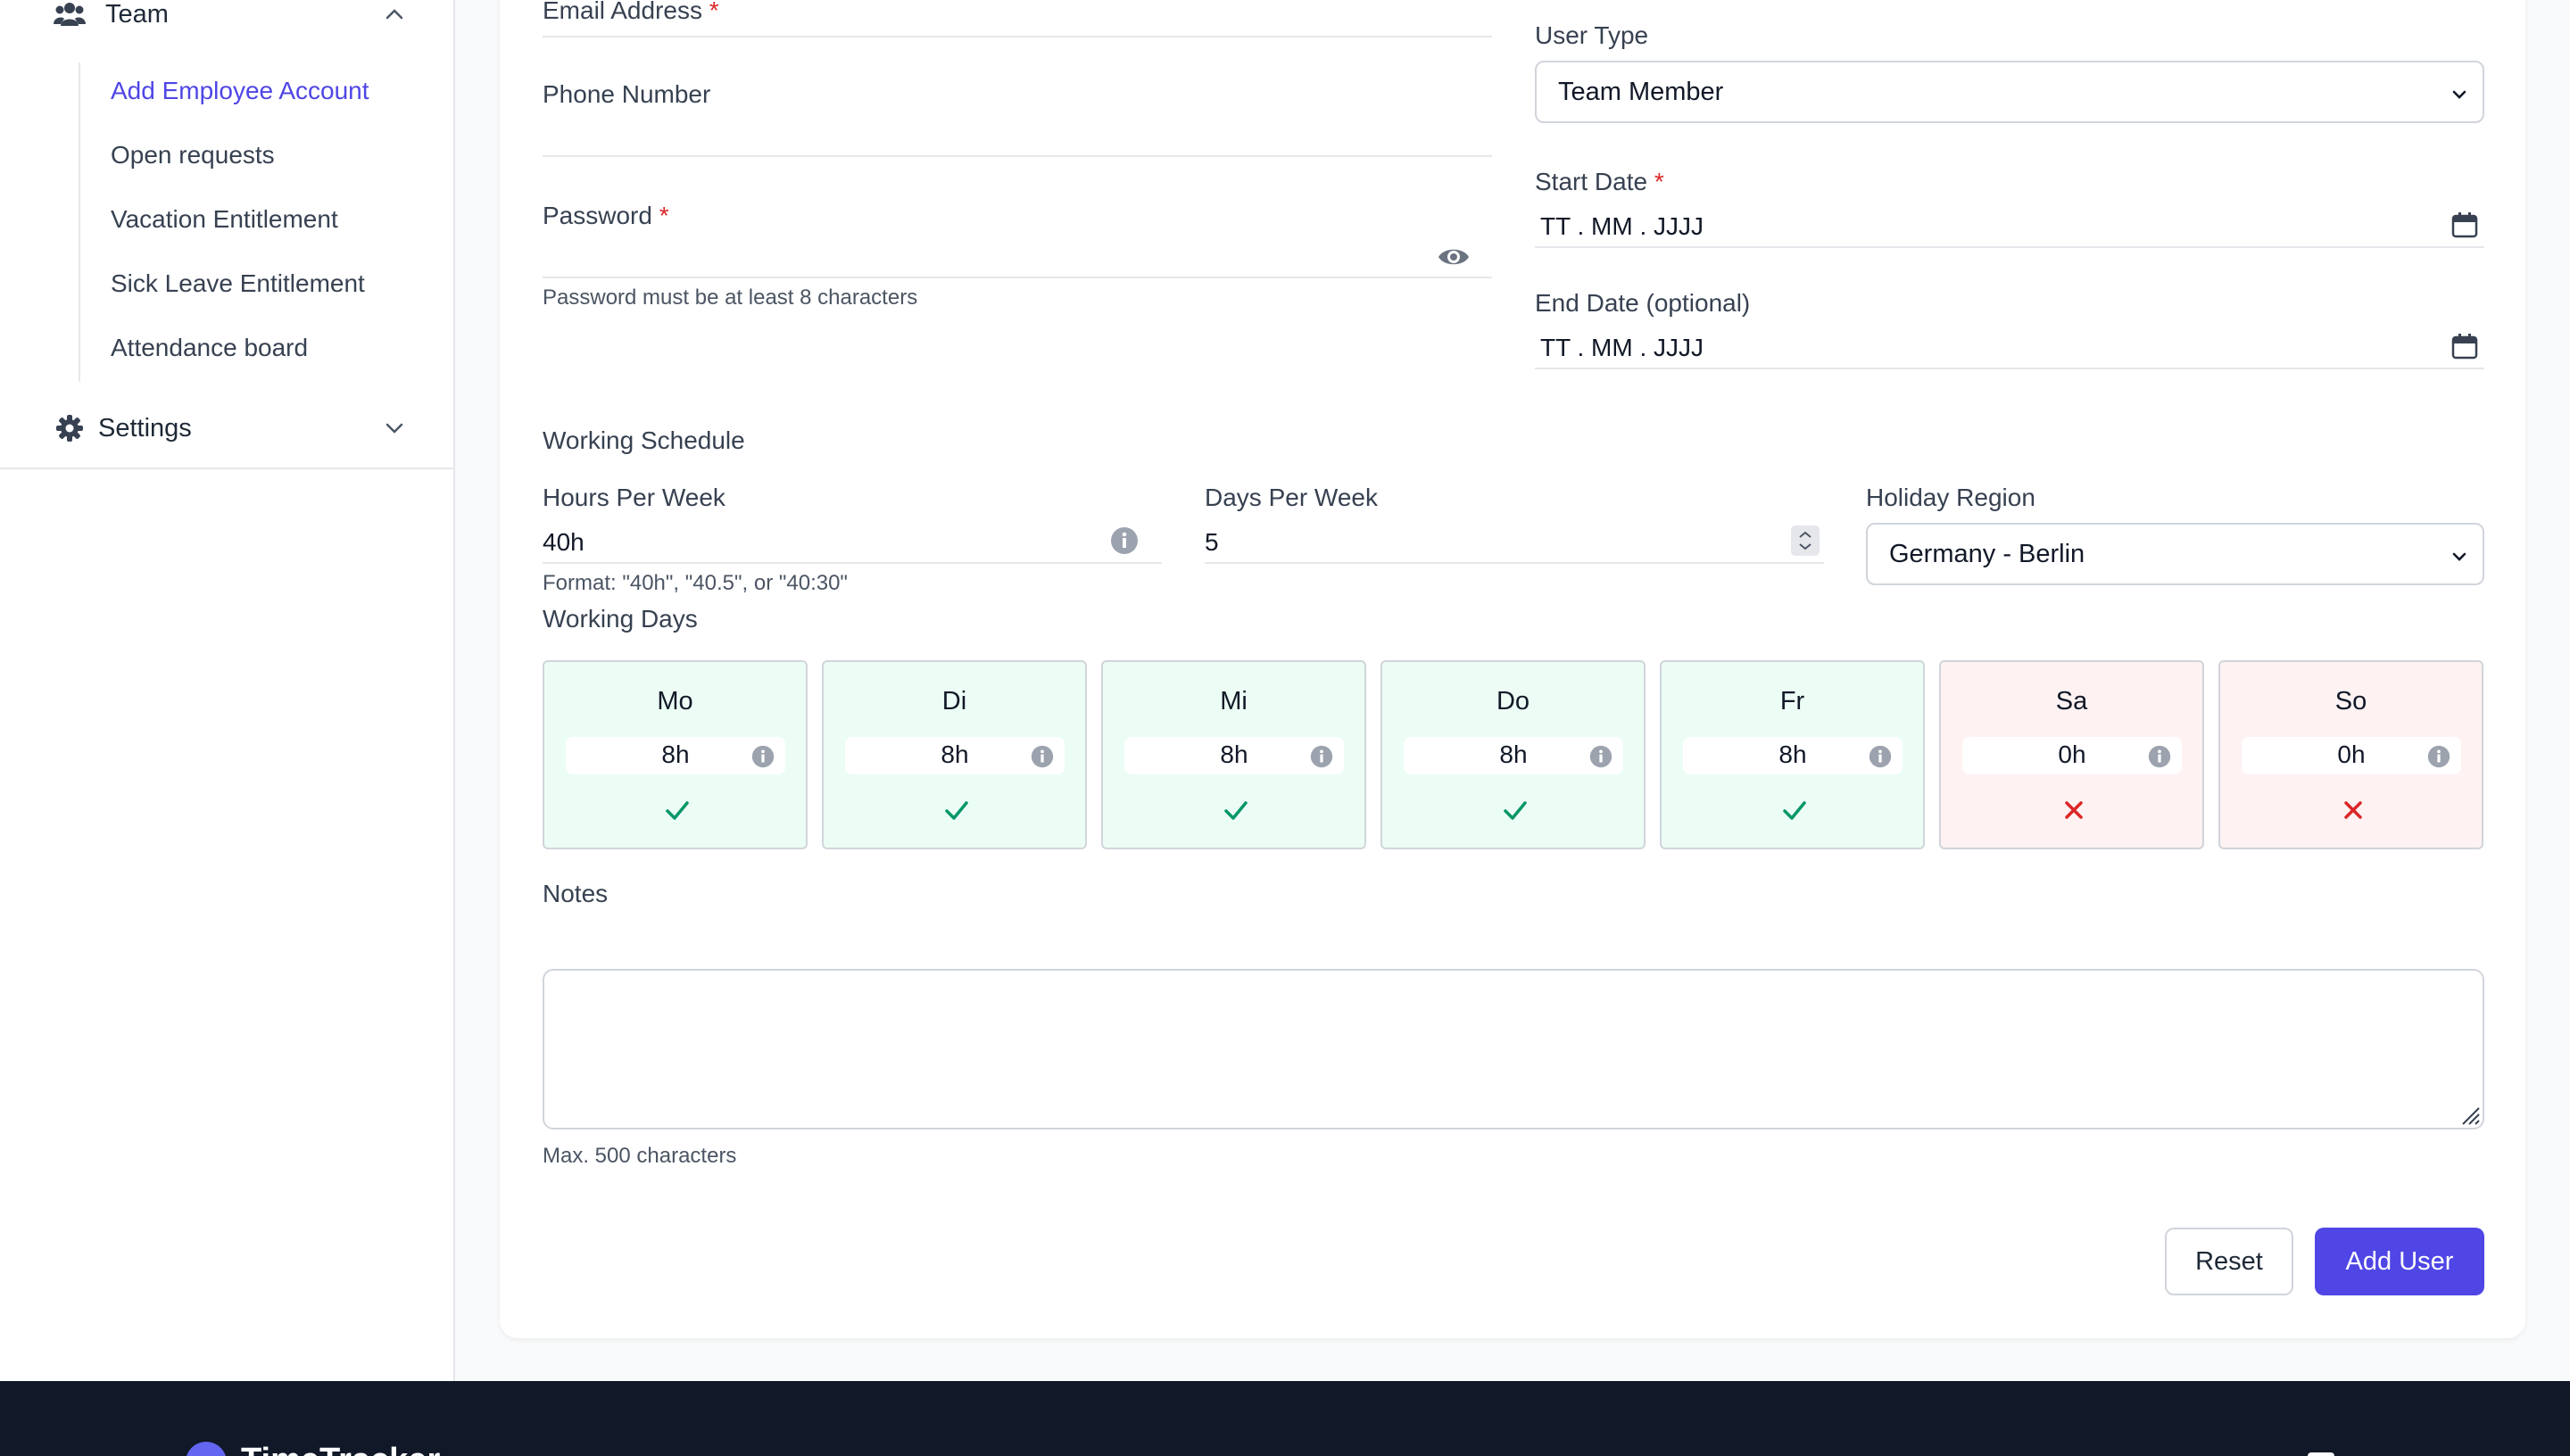  What do you see at coordinates (1017, 275) in the screenshot?
I see `password-field` at bounding box center [1017, 275].